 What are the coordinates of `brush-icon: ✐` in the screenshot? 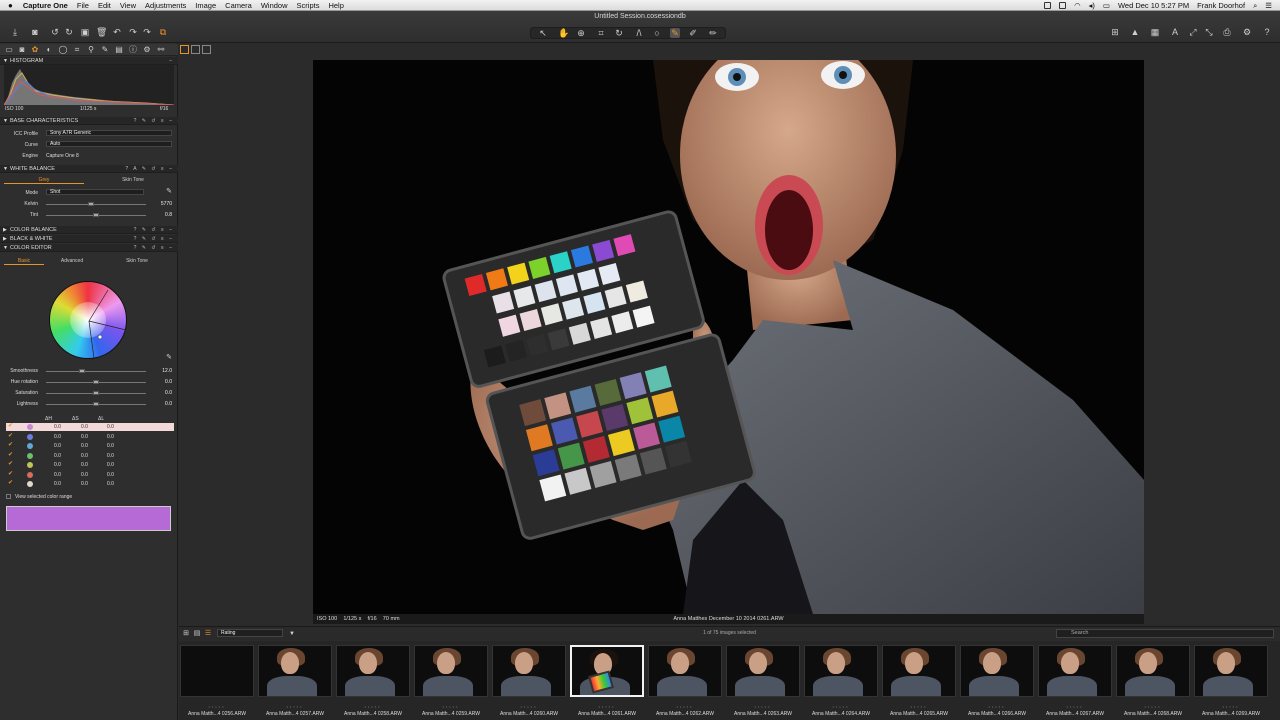 It's located at (693, 33).